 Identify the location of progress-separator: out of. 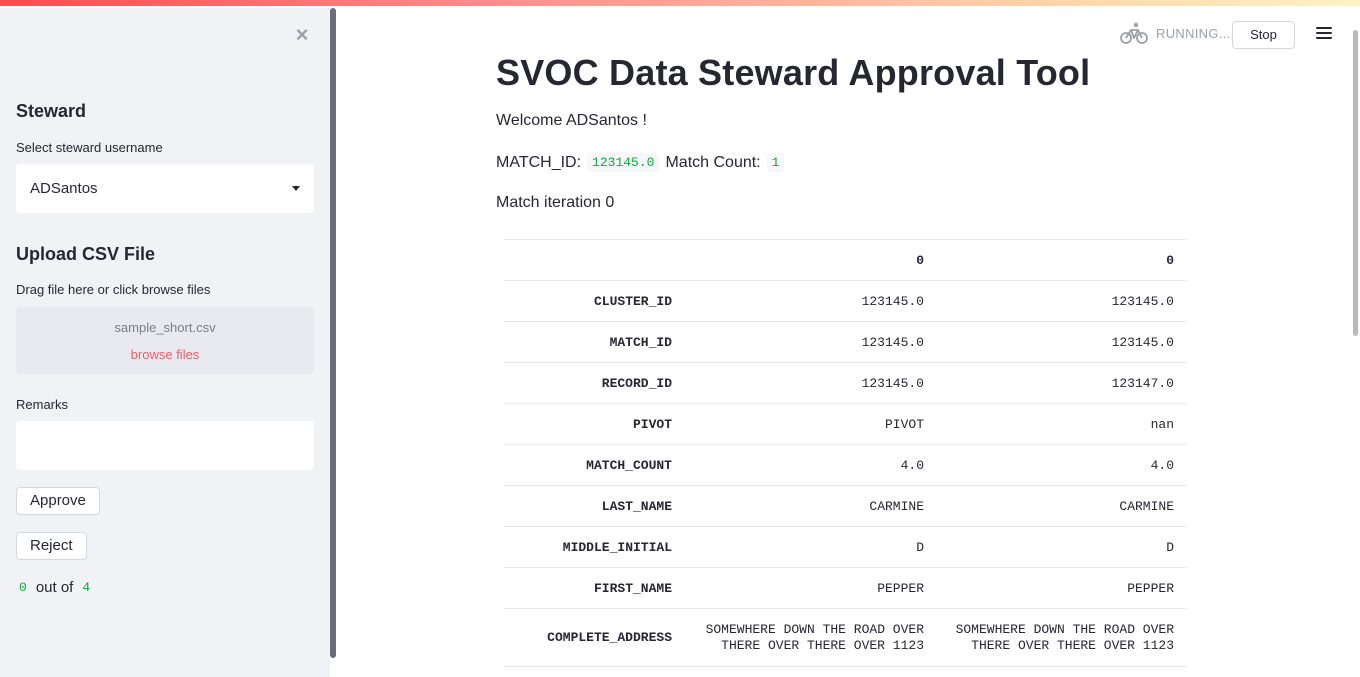
(54, 587).